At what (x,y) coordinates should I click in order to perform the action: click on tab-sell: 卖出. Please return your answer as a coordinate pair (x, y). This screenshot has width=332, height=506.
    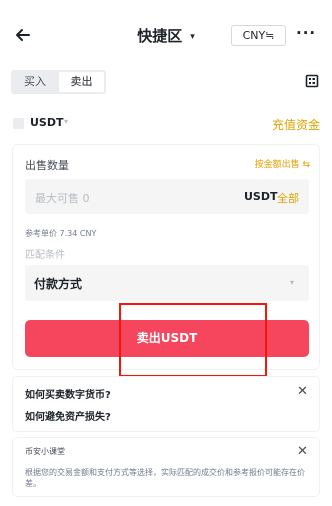
    Looking at the image, I should click on (81, 82).